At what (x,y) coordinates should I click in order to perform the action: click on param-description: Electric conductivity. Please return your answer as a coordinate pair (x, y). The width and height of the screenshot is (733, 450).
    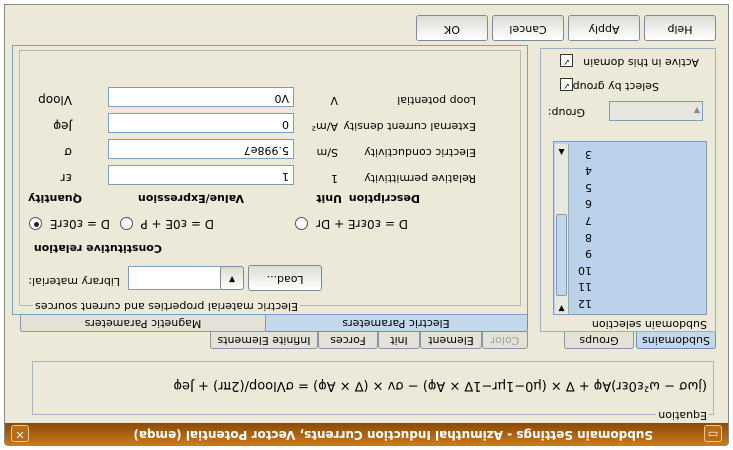
    Looking at the image, I should click on (420, 152).